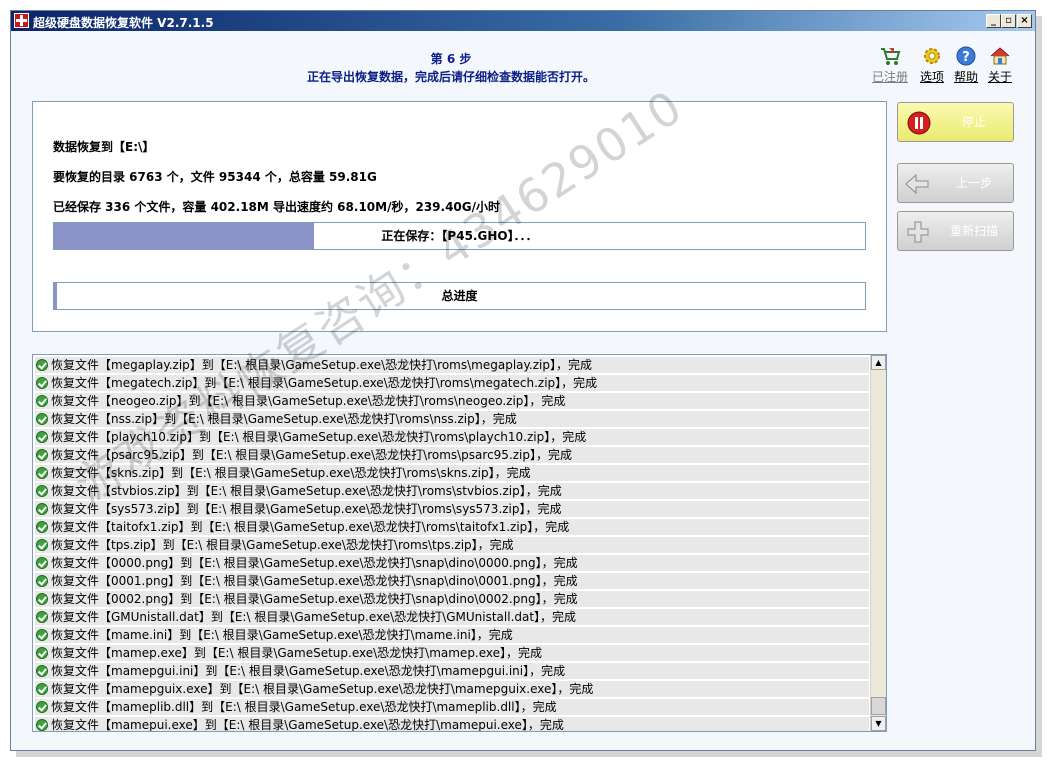 This screenshot has height=772, width=1056. Describe the element at coordinates (973, 183) in the screenshot. I see `previous-step-label: 上一步` at that location.